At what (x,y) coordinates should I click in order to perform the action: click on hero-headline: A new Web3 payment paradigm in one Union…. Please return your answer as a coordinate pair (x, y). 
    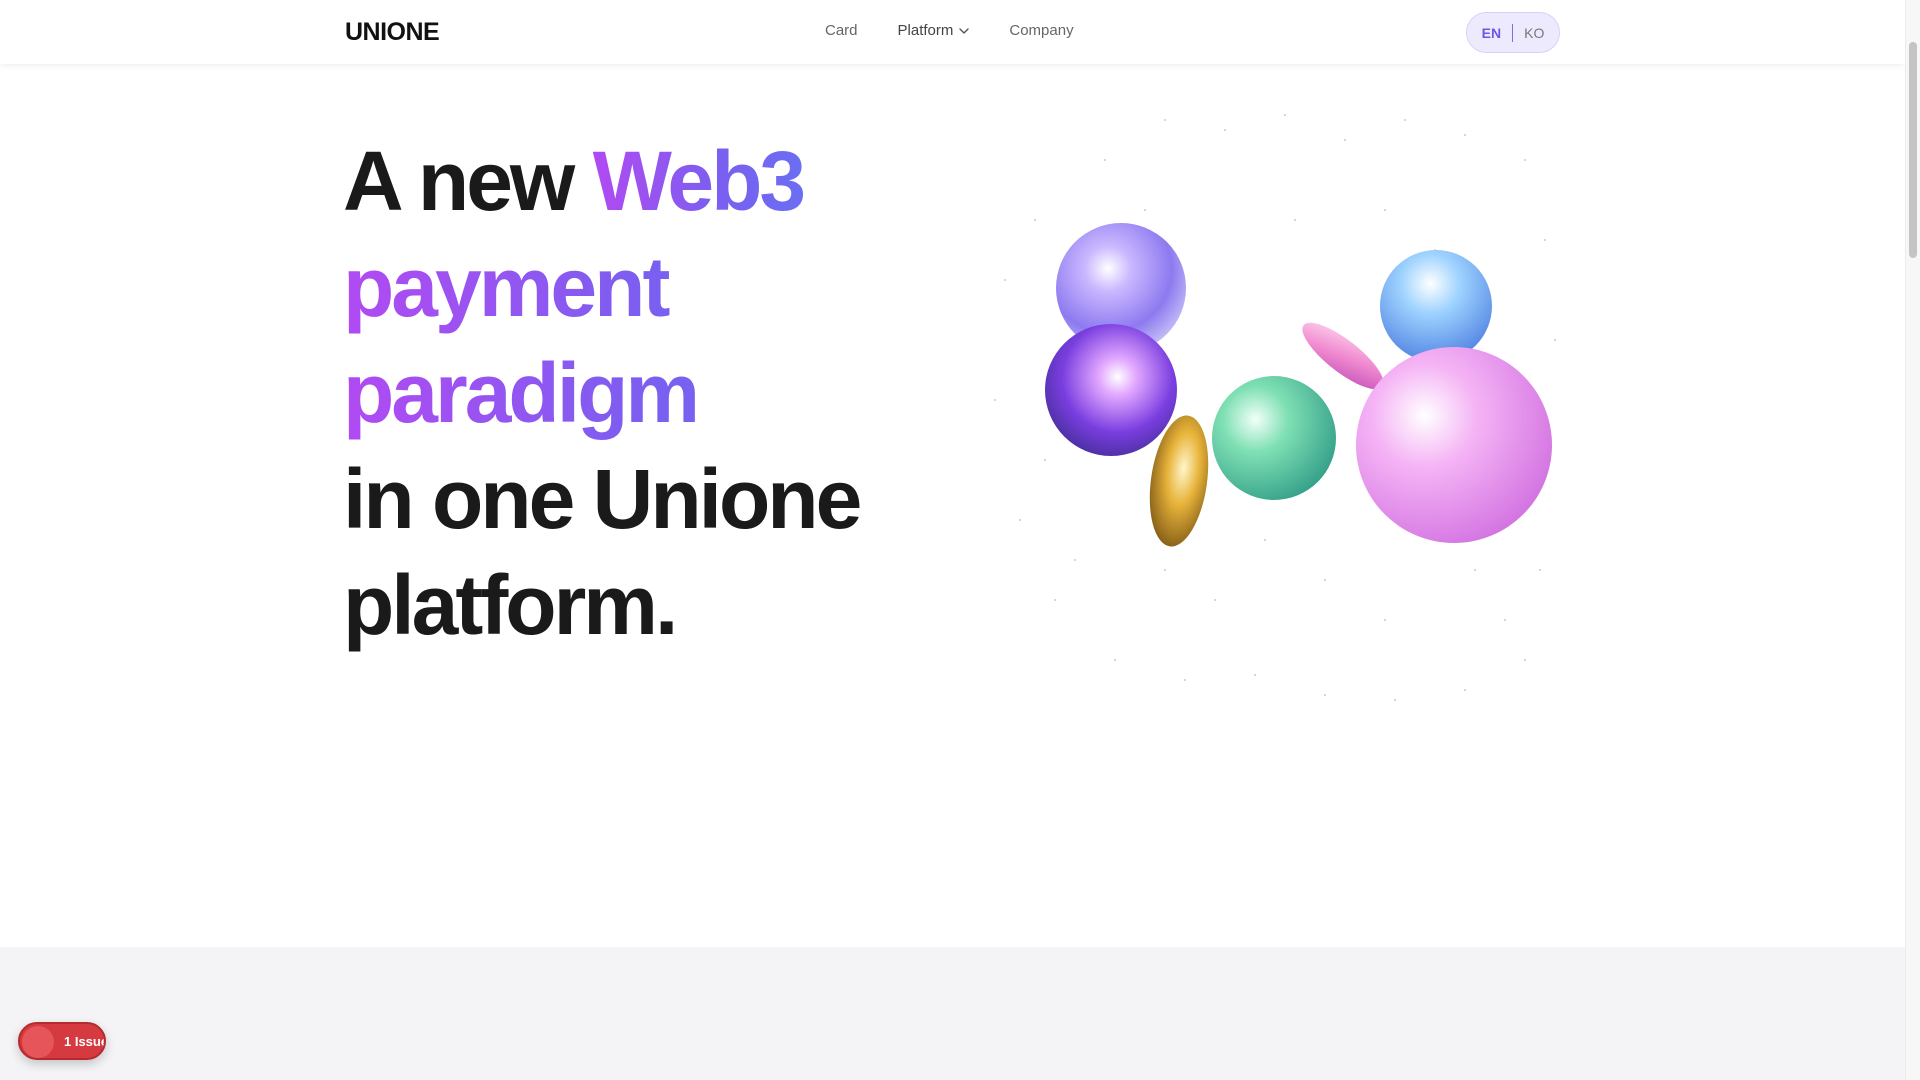
    Looking at the image, I should click on (602, 393).